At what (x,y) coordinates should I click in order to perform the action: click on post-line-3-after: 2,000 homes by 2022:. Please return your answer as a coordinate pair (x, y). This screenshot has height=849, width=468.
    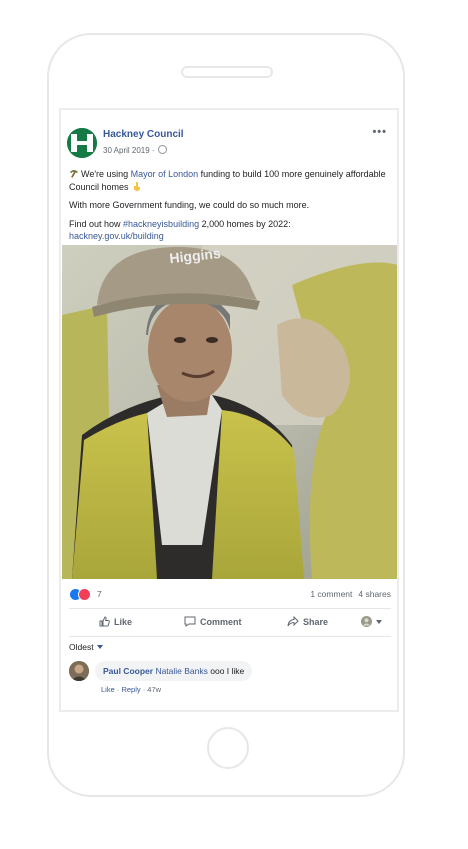
    Looking at the image, I should click on (245, 223).